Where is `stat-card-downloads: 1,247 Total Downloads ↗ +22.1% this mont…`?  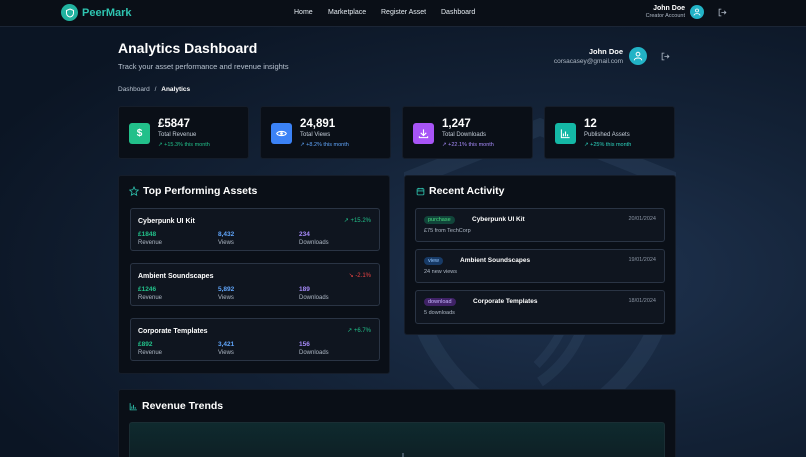
stat-card-downloads: 1,247 Total Downloads ↗ +22.1% this mont… is located at coordinates (467, 132).